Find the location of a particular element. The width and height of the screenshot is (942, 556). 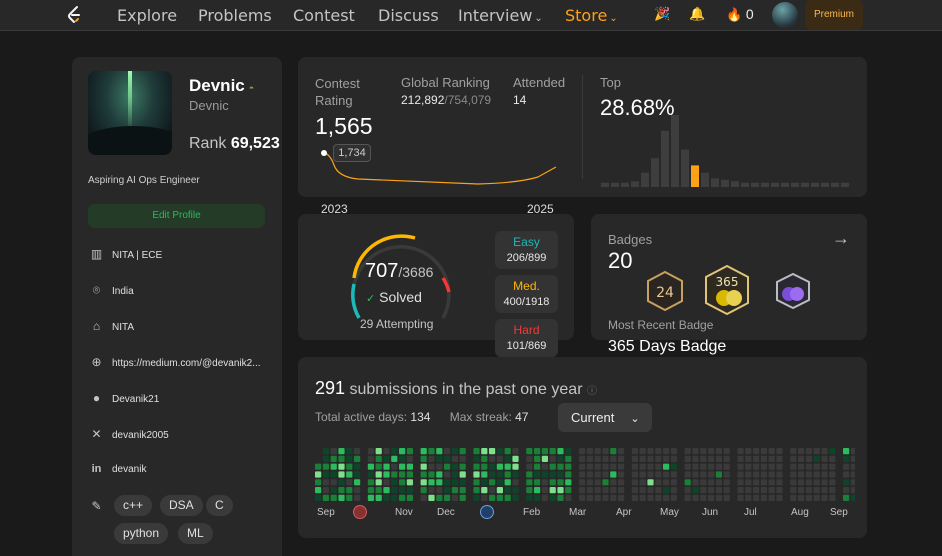

skill-tag: c++ is located at coordinates (133, 505).